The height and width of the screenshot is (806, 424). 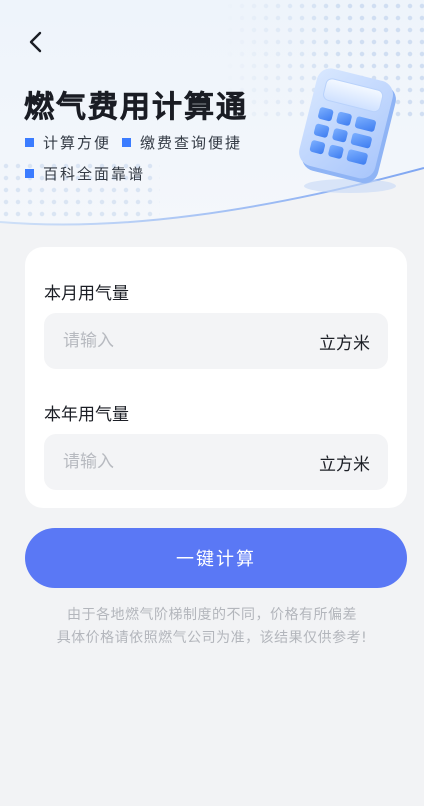 I want to click on monthly-usage-input, so click(x=163, y=341).